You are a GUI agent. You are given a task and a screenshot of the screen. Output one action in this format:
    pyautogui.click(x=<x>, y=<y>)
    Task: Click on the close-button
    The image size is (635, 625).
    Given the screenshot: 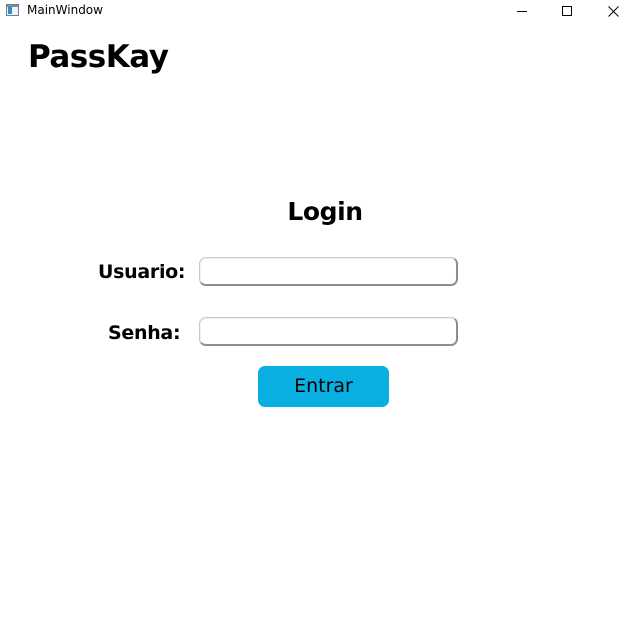 What is the action you would take?
    pyautogui.click(x=613, y=11)
    